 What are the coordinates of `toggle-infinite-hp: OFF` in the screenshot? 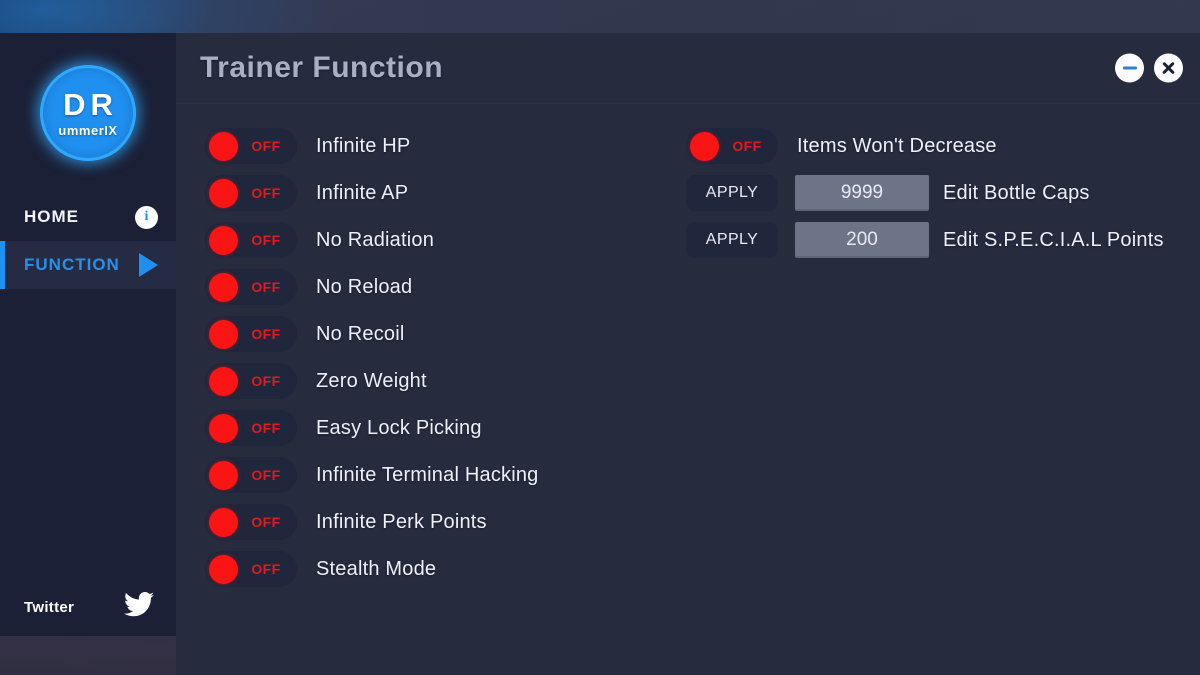 It's located at (251, 146).